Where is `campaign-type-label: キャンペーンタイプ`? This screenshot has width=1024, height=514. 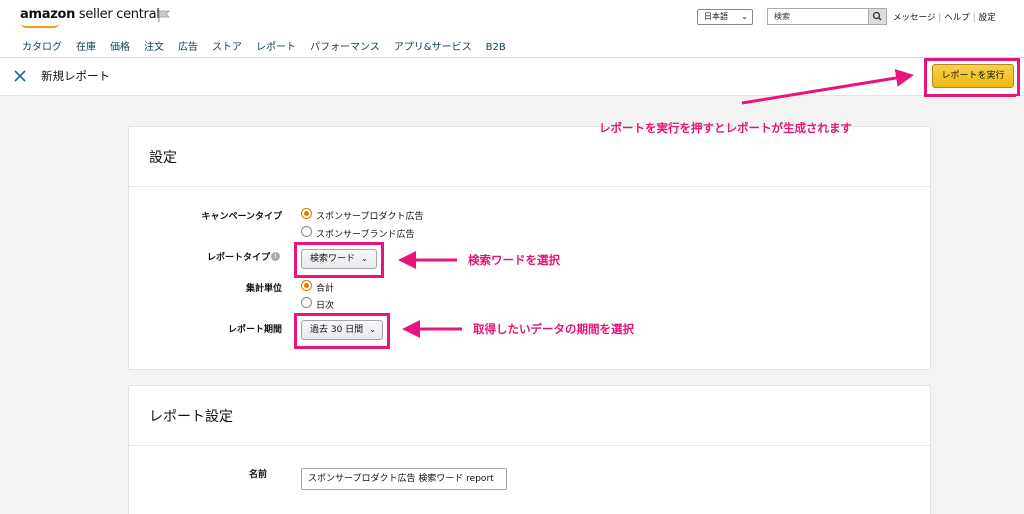
campaign-type-label: キャンペーンタイプ is located at coordinates (241, 217).